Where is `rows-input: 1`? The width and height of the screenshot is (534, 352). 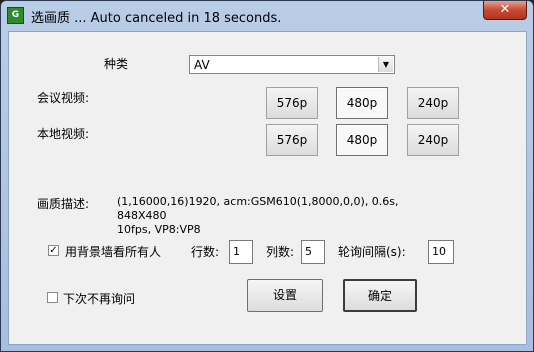
rows-input: 1 is located at coordinates (241, 252).